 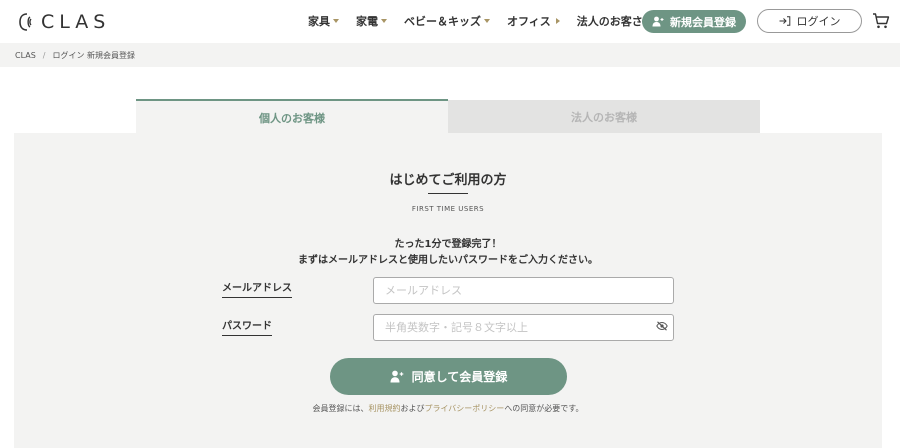 I want to click on breadcrumb-item-home: CLAS, so click(x=25, y=55).